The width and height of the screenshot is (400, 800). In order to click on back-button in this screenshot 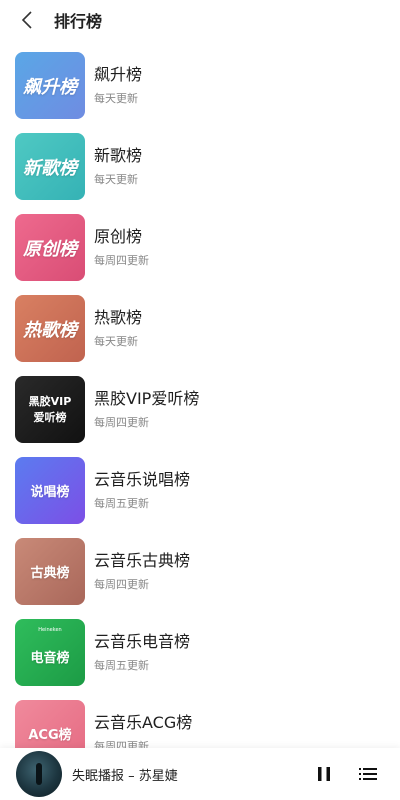, I will do `click(27, 20)`.